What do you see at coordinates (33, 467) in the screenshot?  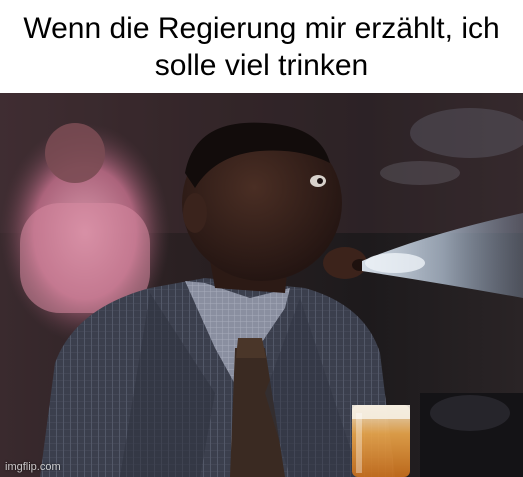 I see `watermark: imgflip.com` at bounding box center [33, 467].